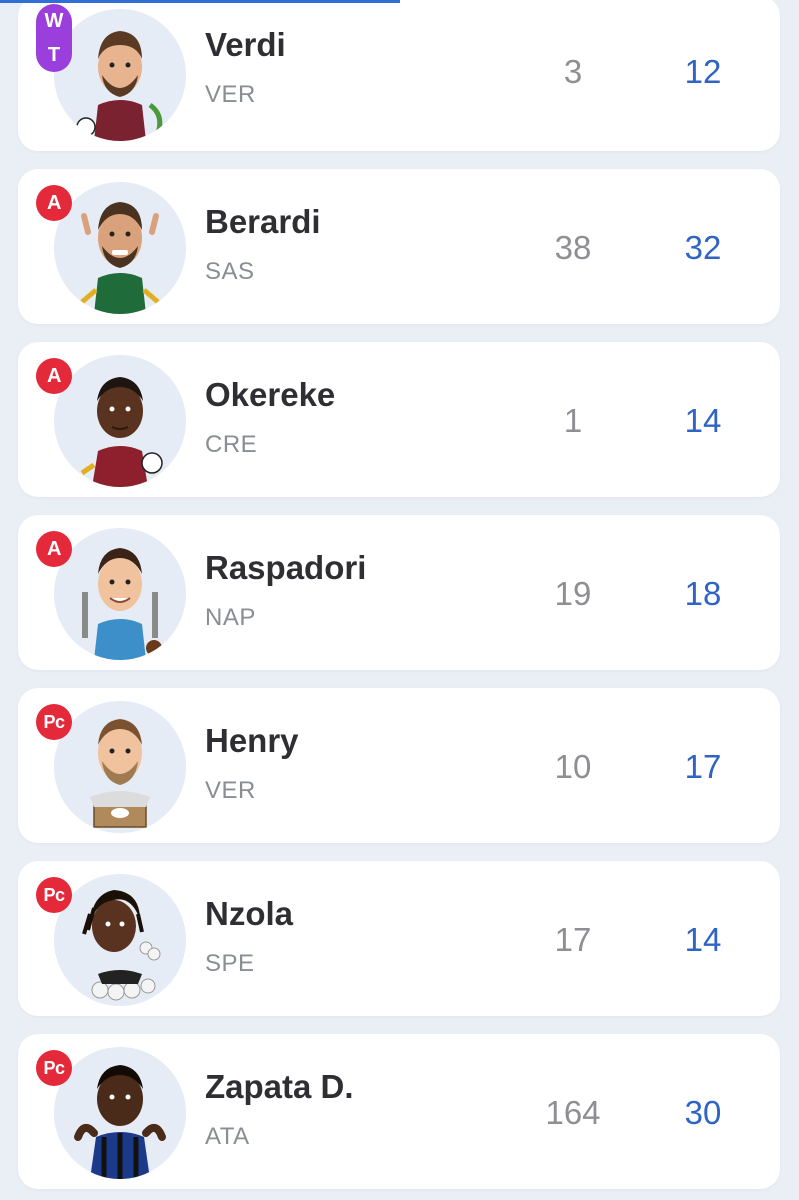  I want to click on player-team: SPE, so click(230, 963).